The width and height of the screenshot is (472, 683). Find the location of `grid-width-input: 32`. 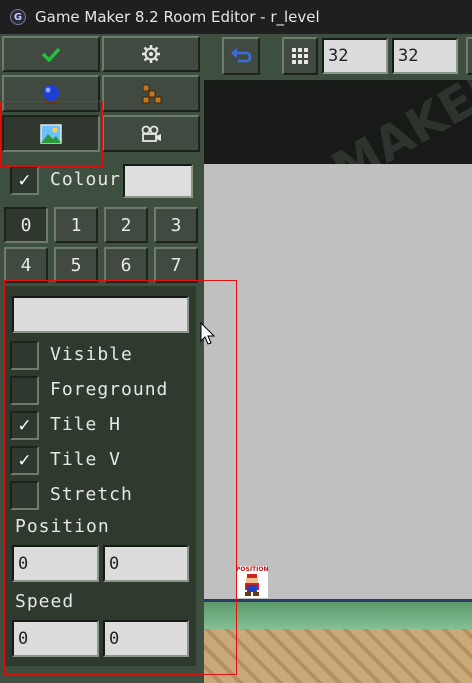

grid-width-input: 32 is located at coordinates (355, 56).